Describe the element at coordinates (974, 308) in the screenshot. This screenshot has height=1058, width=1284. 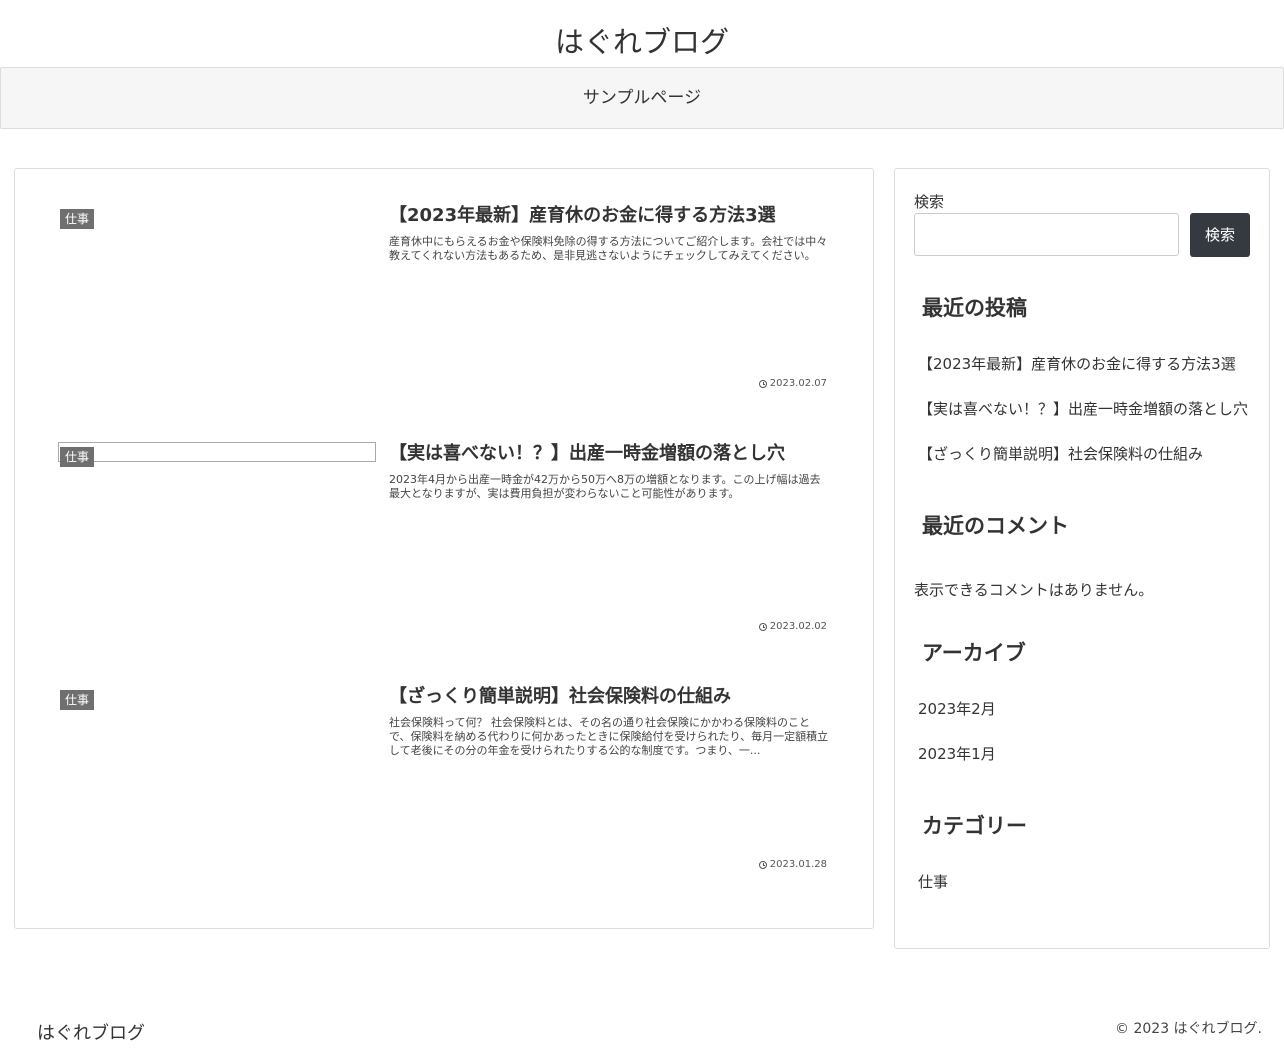
I see `recent-posts-title: 最近の投稿` at that location.